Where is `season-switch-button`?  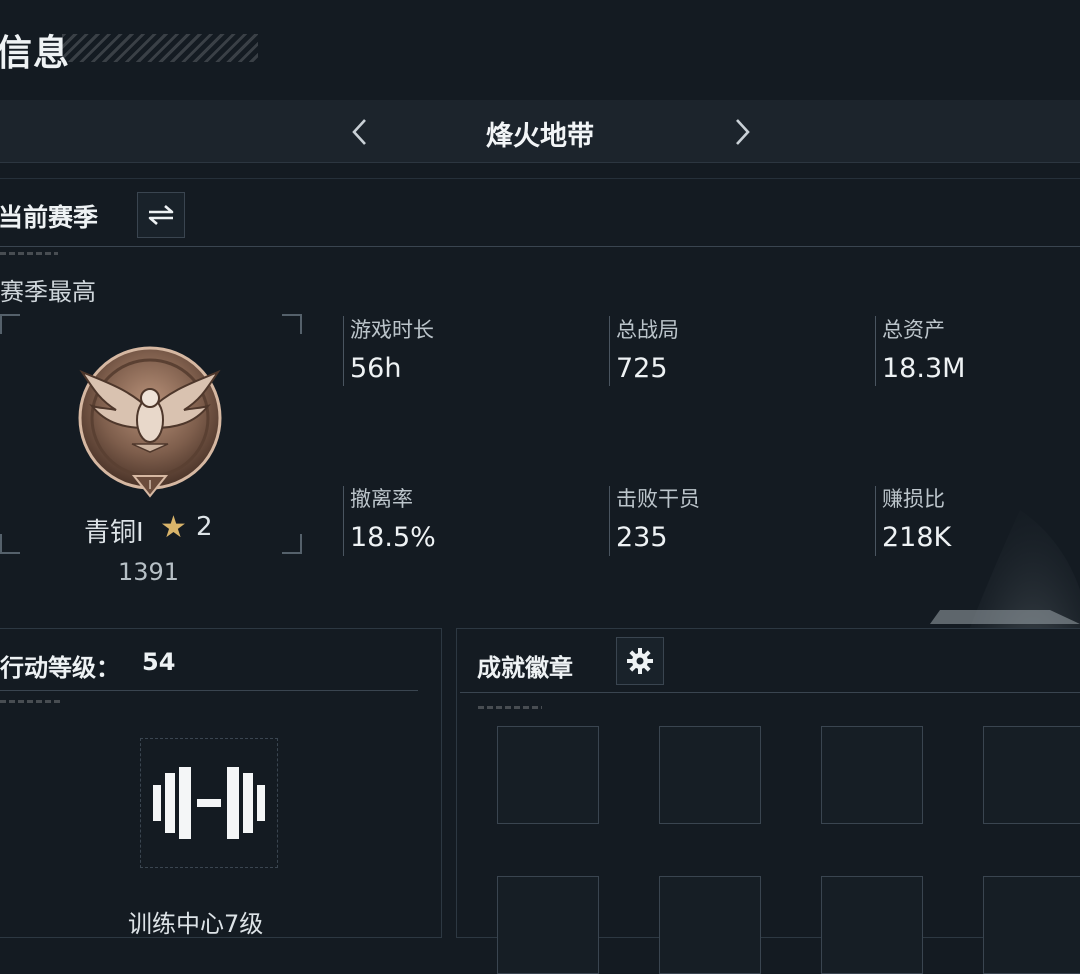
season-switch-button is located at coordinates (161, 215).